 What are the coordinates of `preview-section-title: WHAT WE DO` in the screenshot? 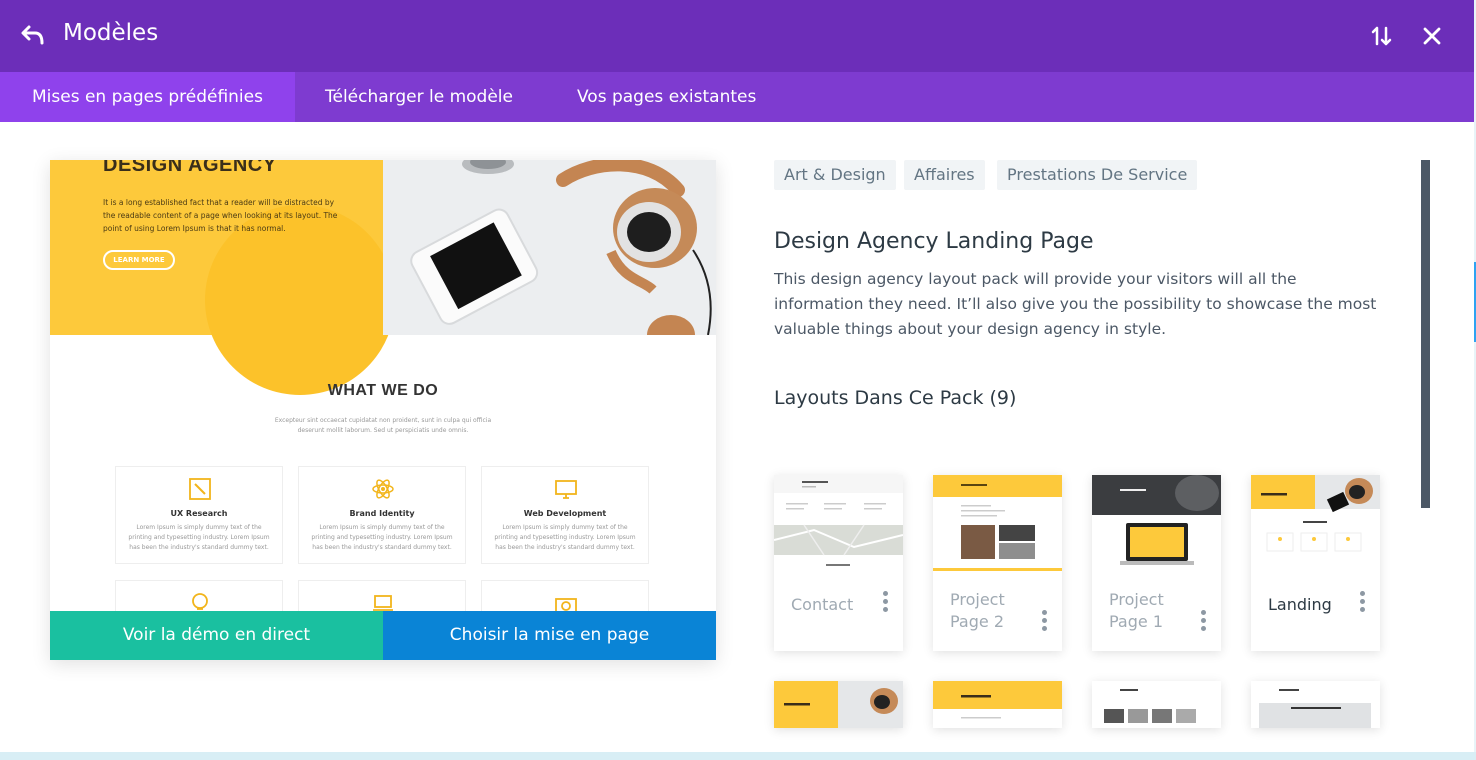 It's located at (383, 390).